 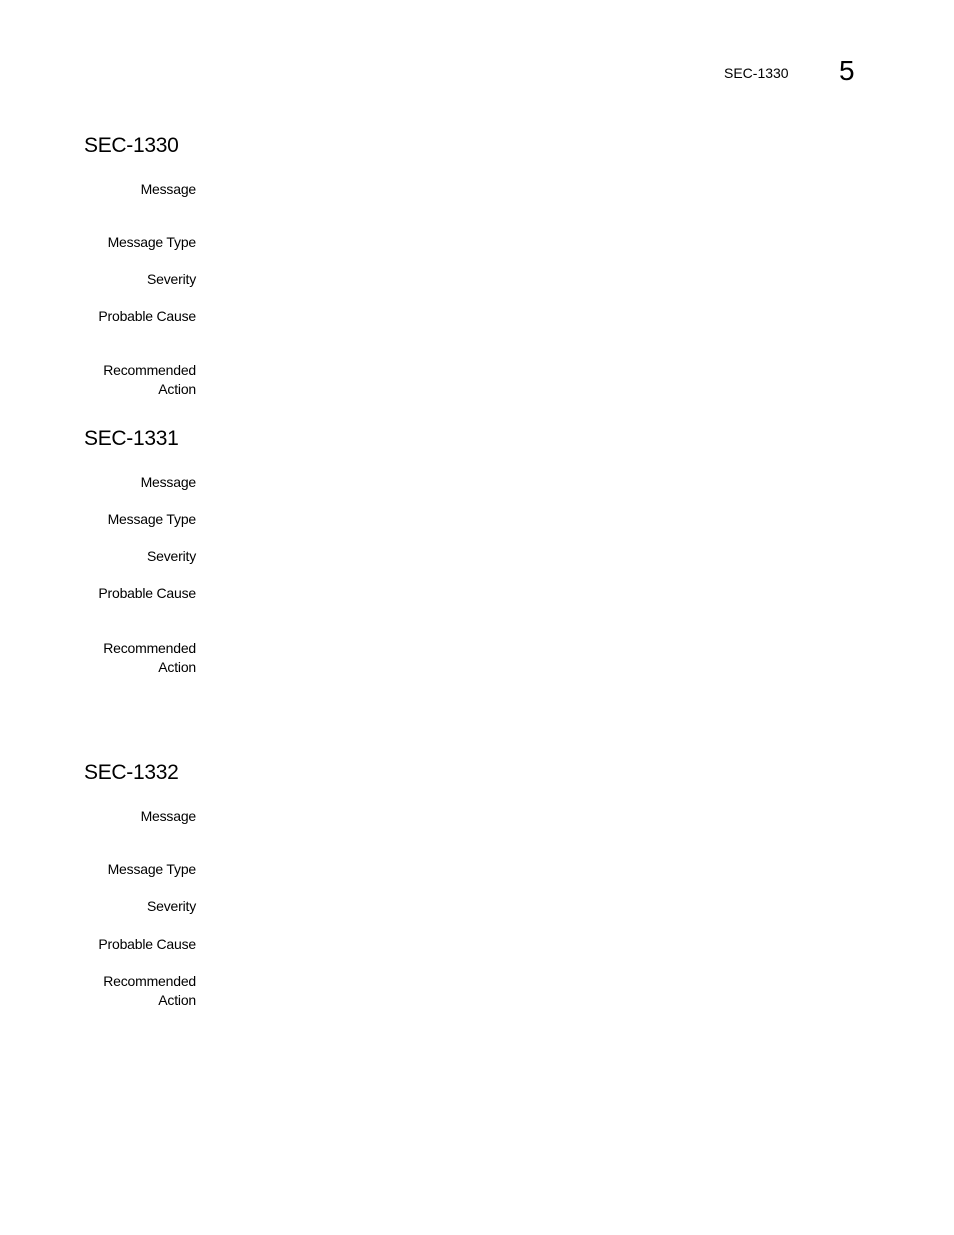 What do you see at coordinates (847, 70) in the screenshot?
I see `chapter-number: 5` at bounding box center [847, 70].